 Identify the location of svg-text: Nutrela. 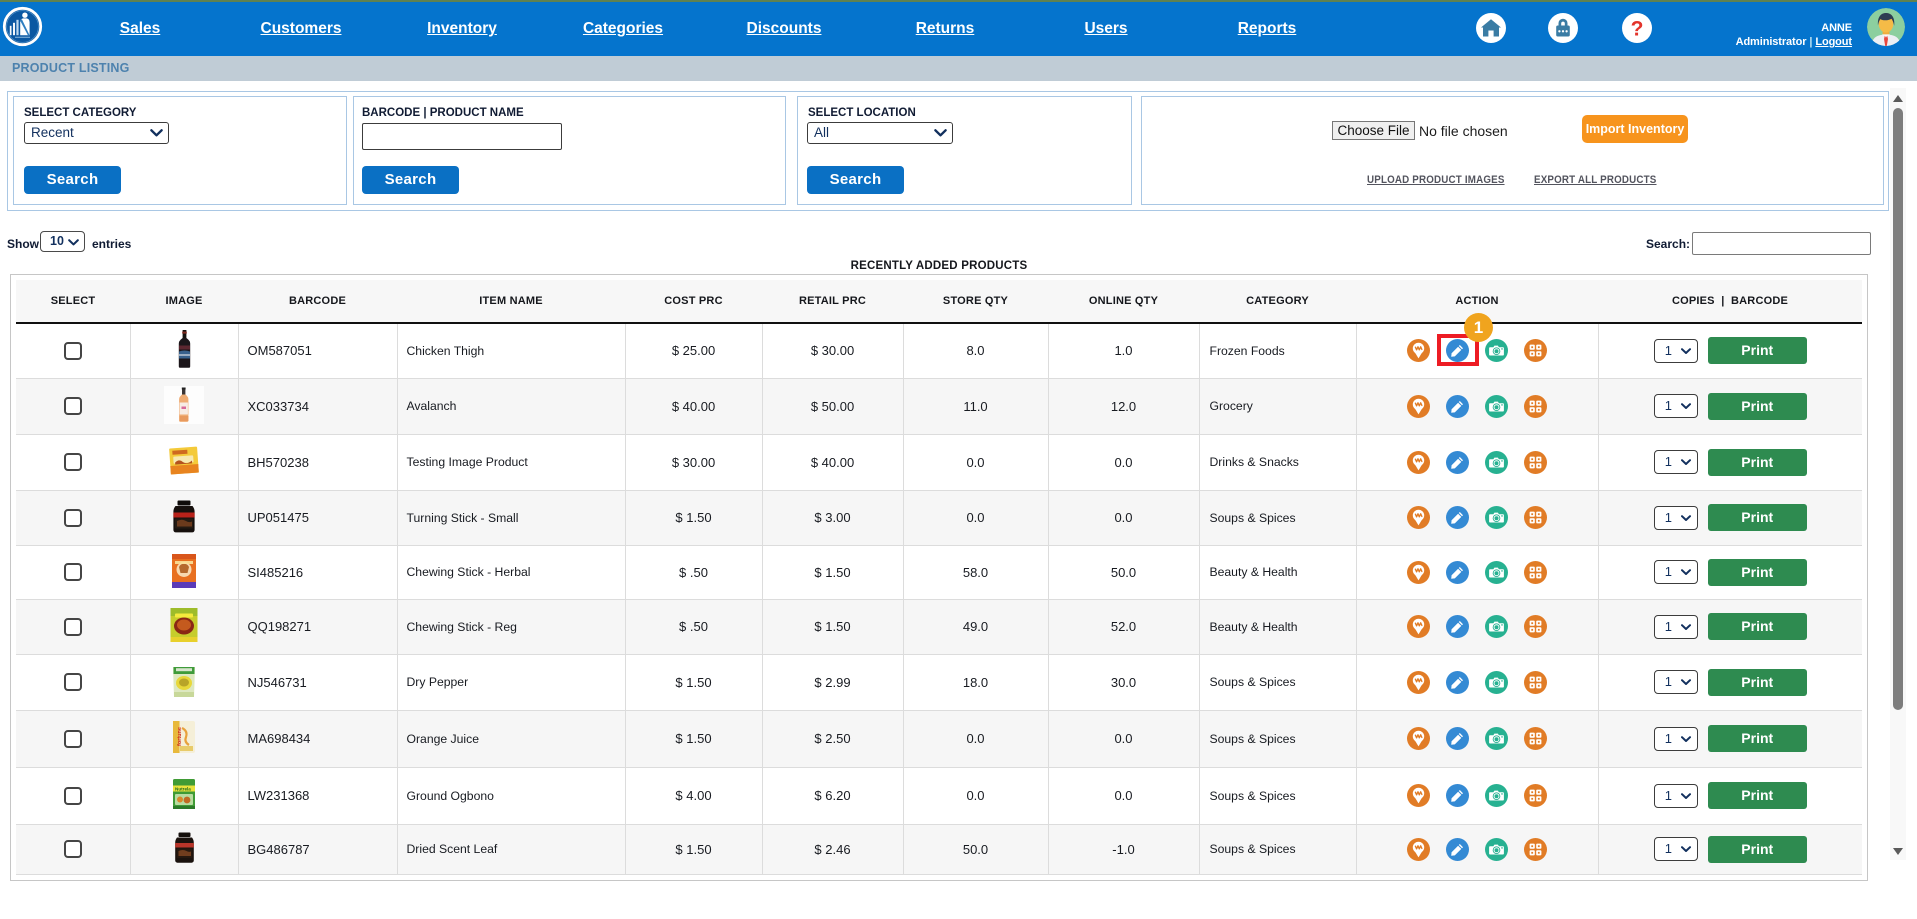
(183, 788).